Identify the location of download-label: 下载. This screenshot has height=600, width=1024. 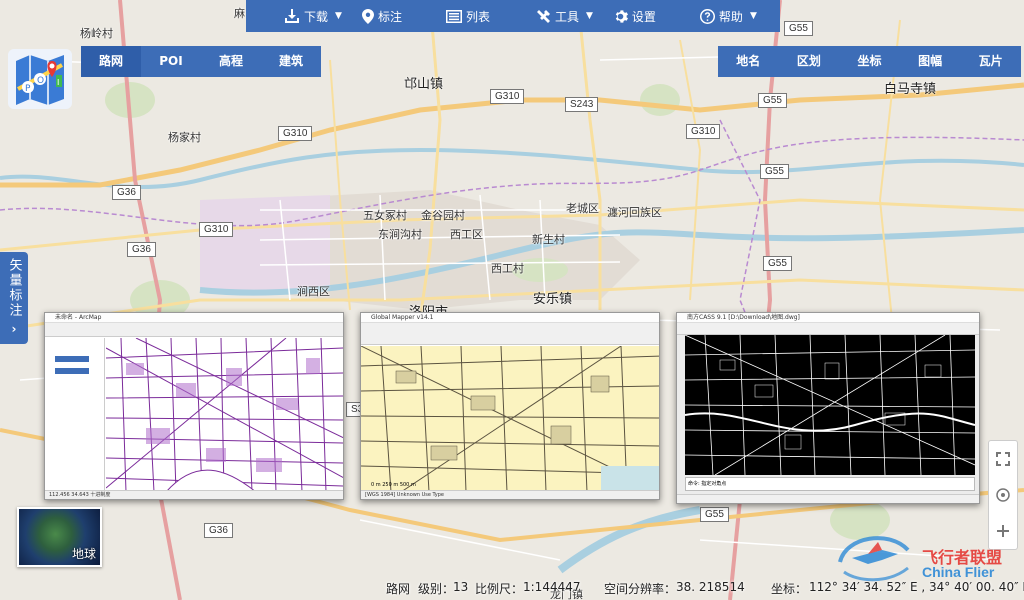
(316, 16).